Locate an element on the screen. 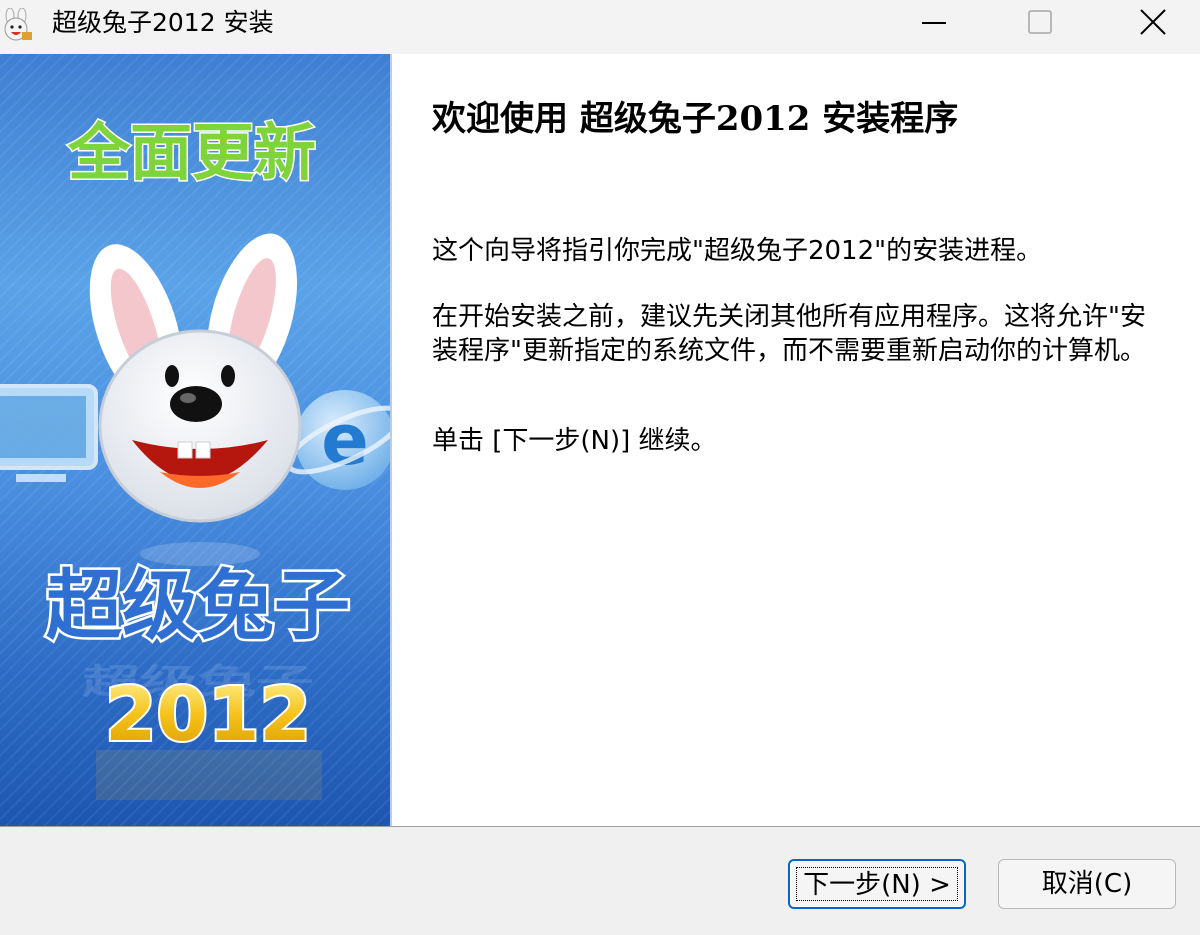  close-button is located at coordinates (1155, 23).